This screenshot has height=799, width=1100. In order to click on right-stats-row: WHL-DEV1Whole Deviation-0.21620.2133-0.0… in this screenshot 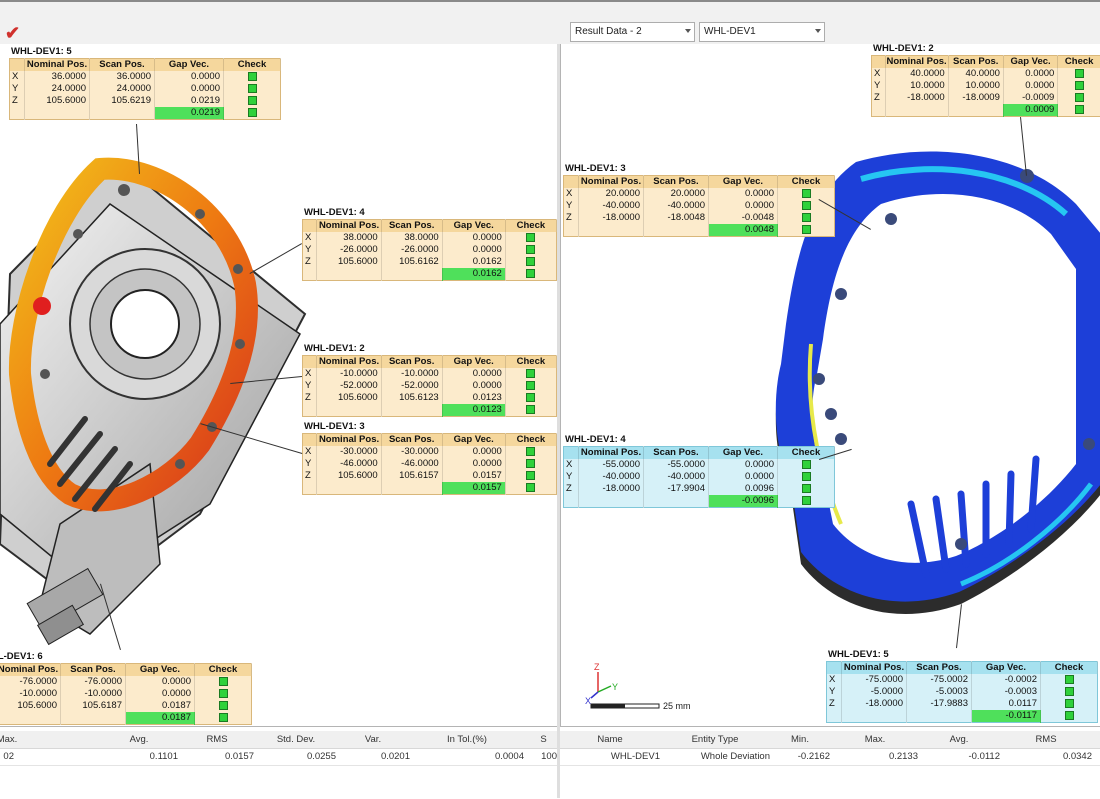, I will do `click(830, 757)`.